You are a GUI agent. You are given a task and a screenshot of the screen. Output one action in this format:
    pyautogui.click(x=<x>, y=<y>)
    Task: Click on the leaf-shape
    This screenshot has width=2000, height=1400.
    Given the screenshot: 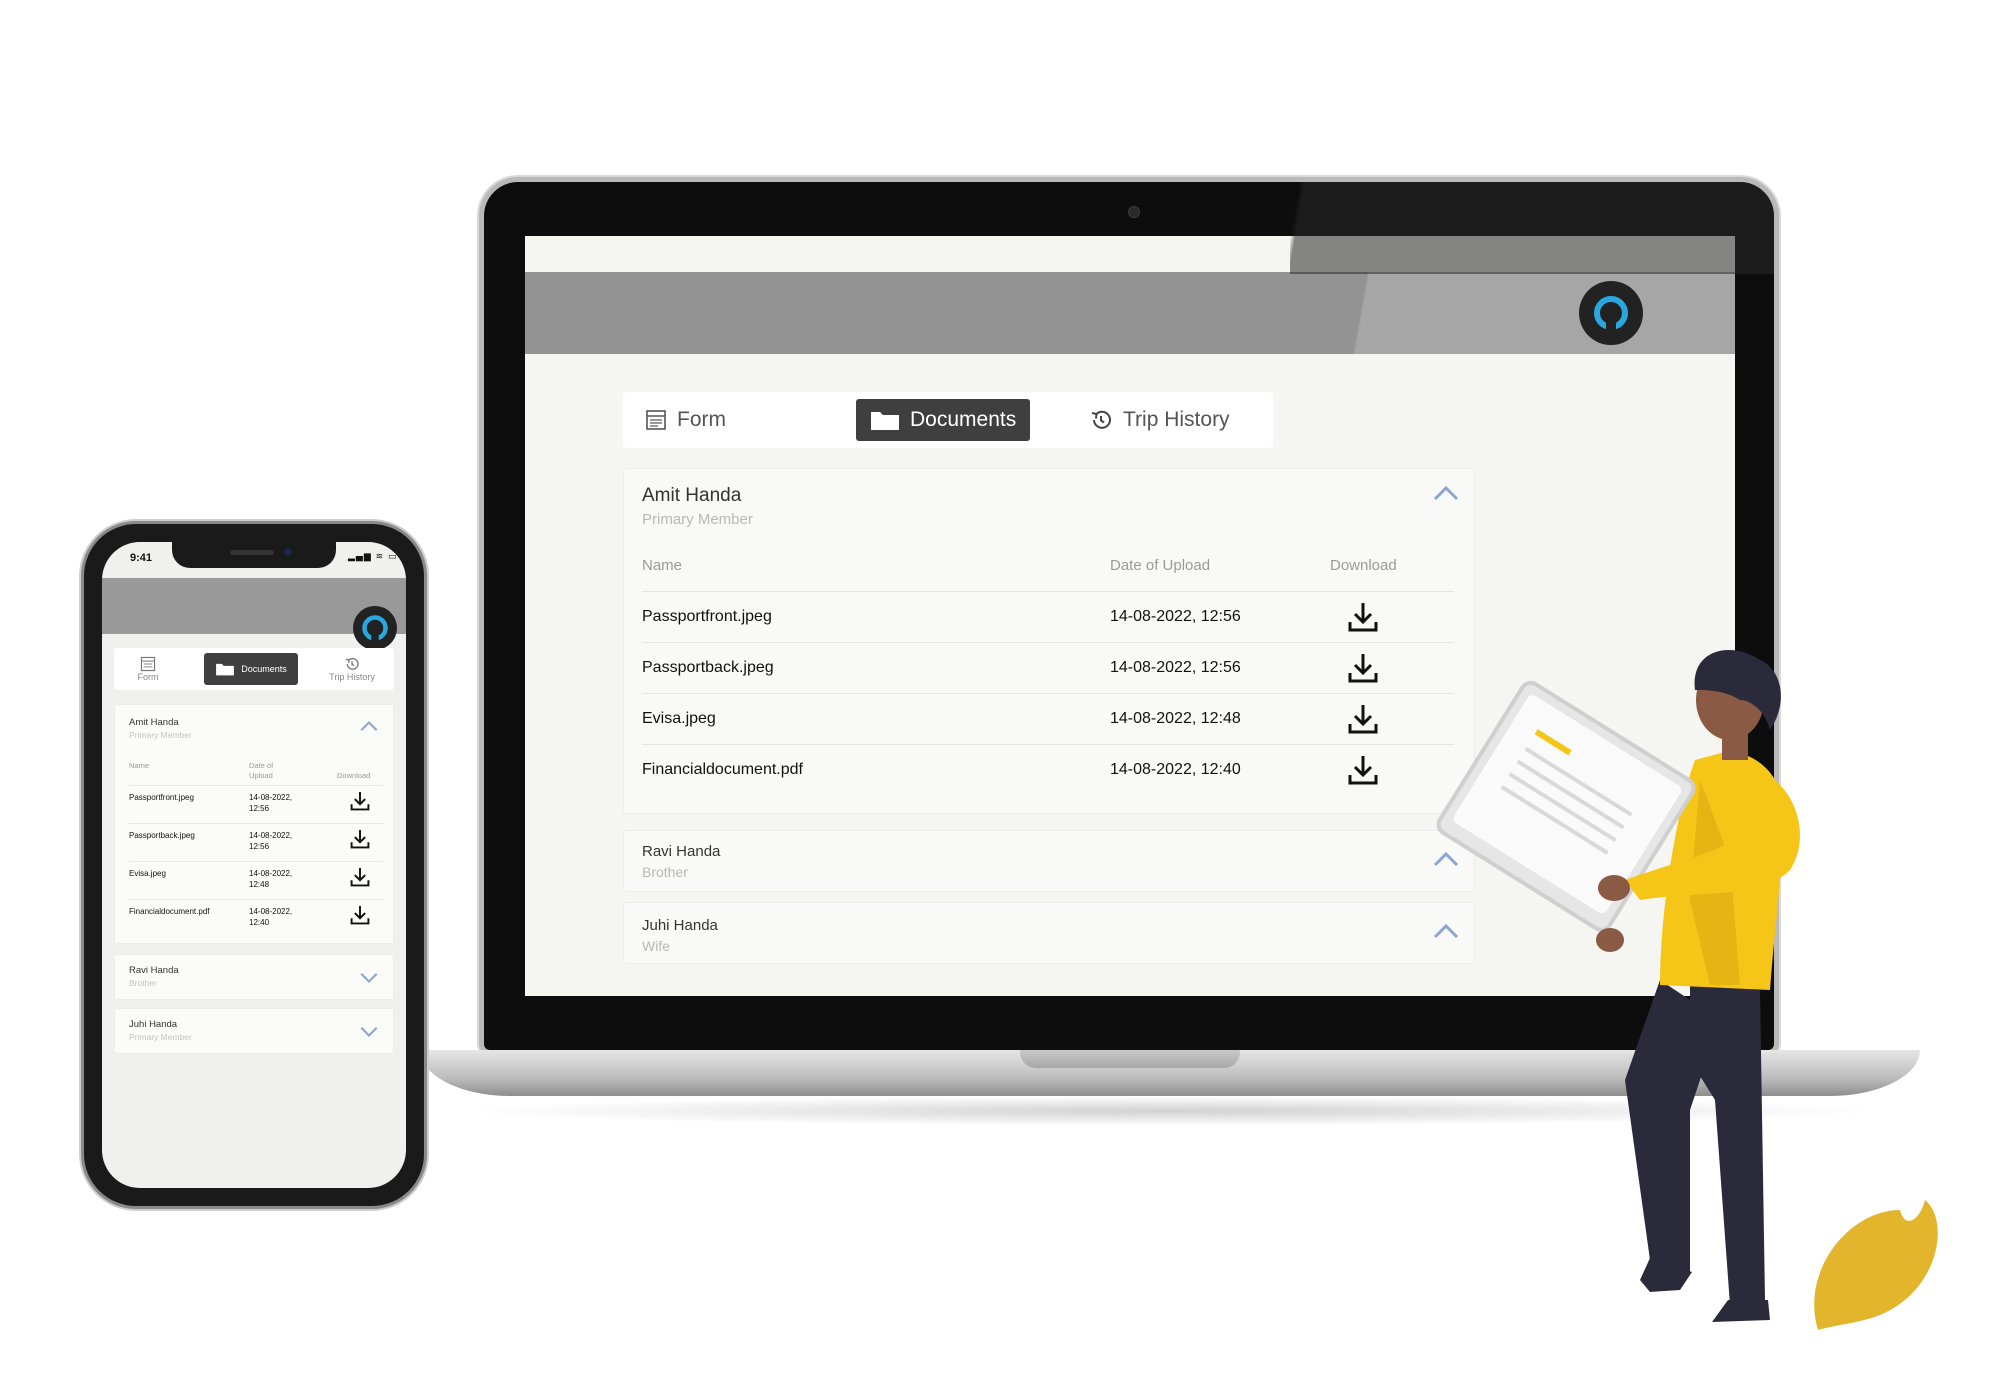 What is the action you would take?
    pyautogui.click(x=1876, y=1265)
    